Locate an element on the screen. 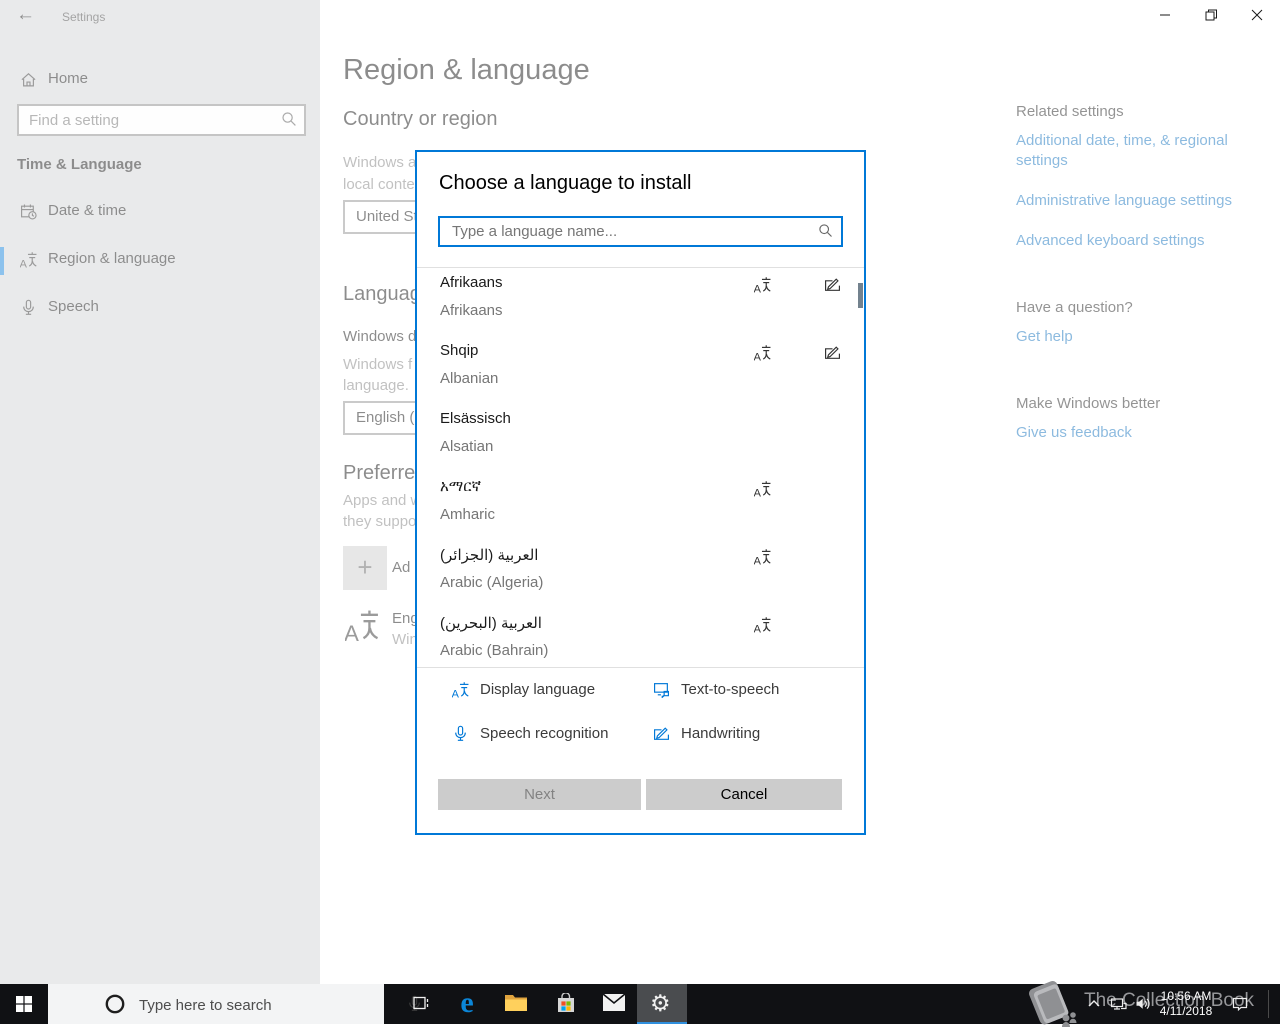 The height and width of the screenshot is (1032, 1280). close-button is located at coordinates (1257, 15).